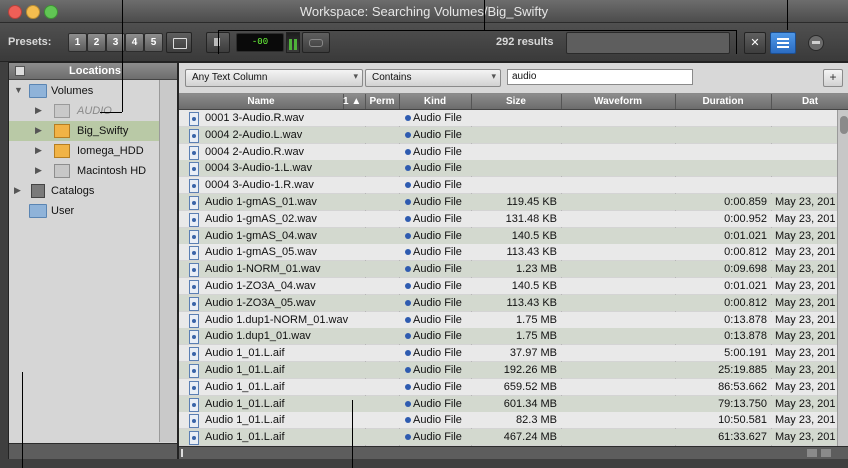 The image size is (848, 468). Describe the element at coordinates (316, 42) in the screenshot. I see `loop-preview-button` at that location.